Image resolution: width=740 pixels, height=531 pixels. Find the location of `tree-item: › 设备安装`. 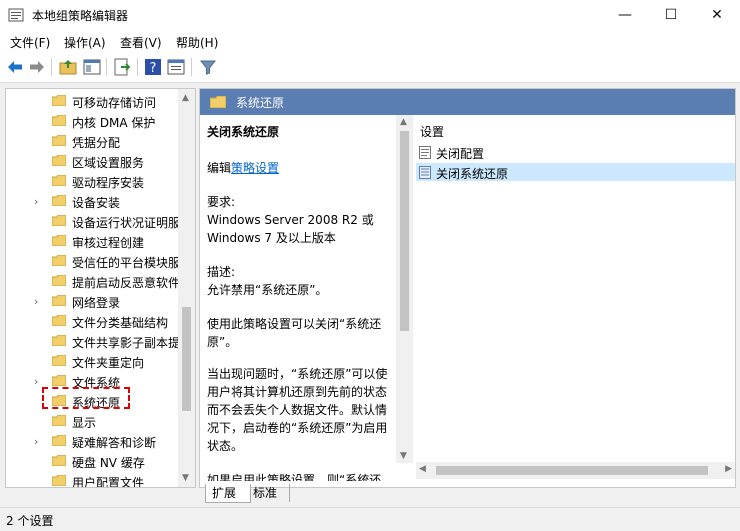

tree-item: › 设备安装 is located at coordinates (92, 201).